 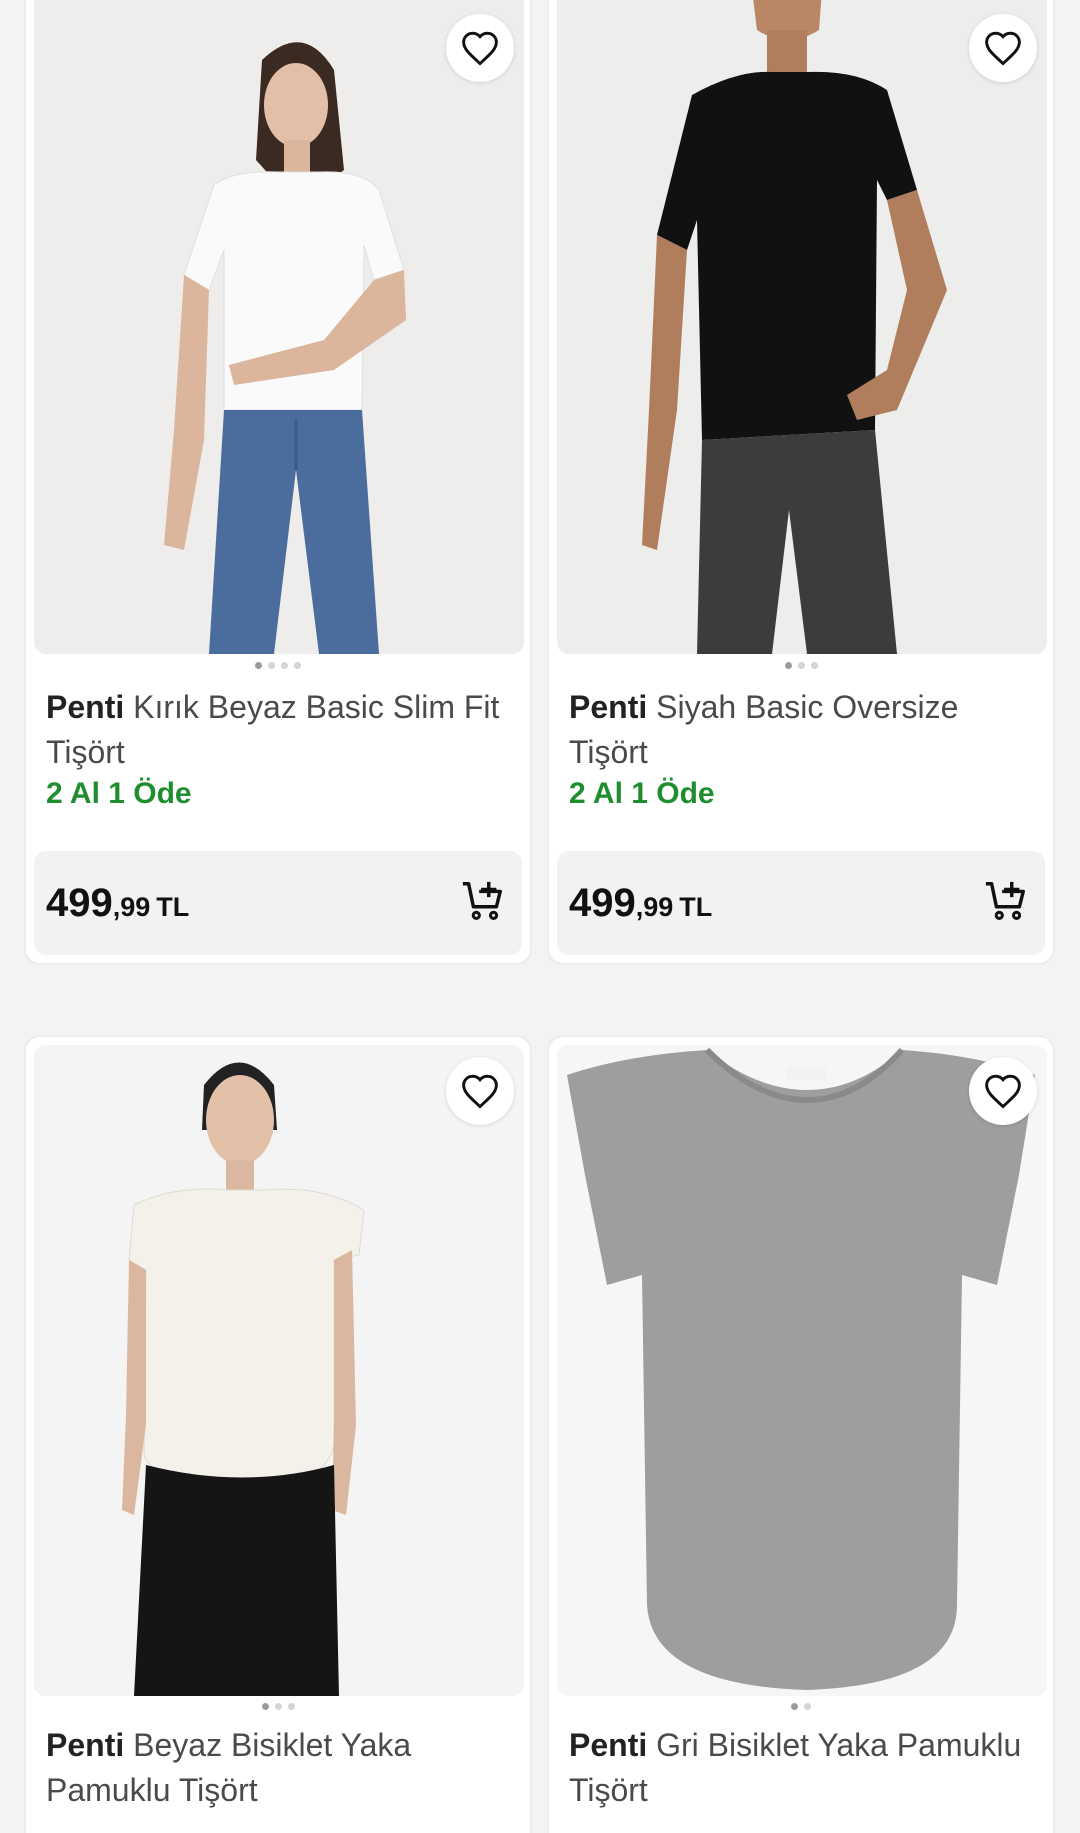 I want to click on product-title: Penti Kırık Beyaz Basic Slim Fit Tişört, so click(x=278, y=730).